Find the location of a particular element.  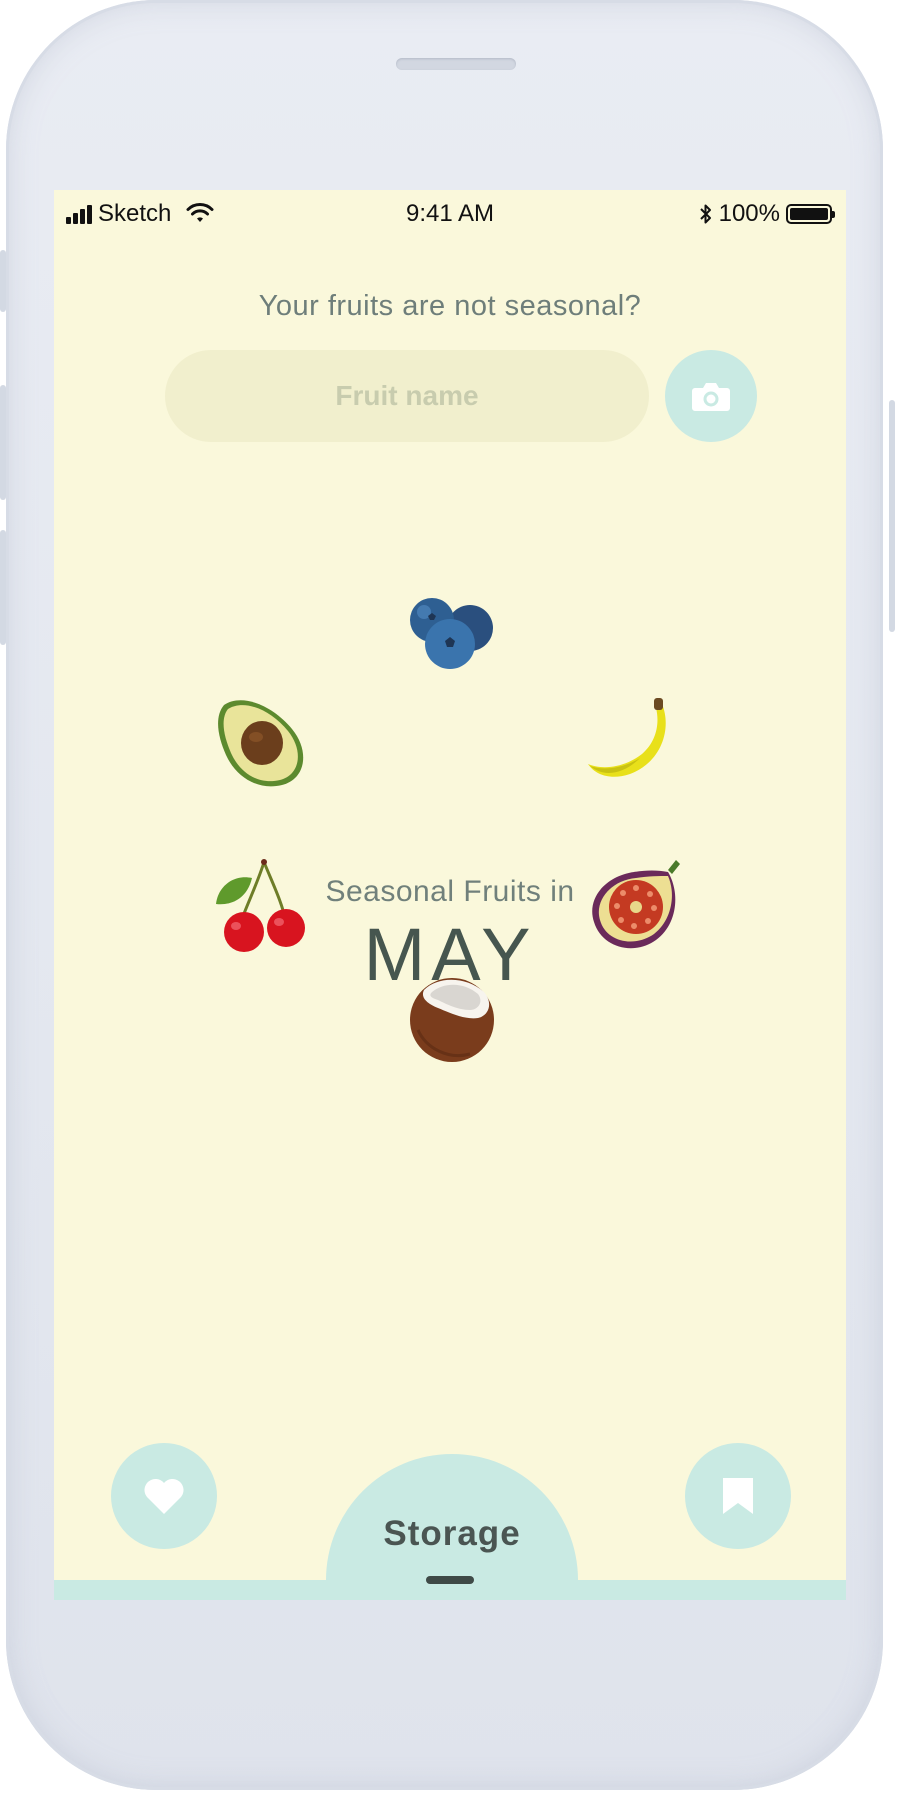

volume-down-button is located at coordinates (3, 587).